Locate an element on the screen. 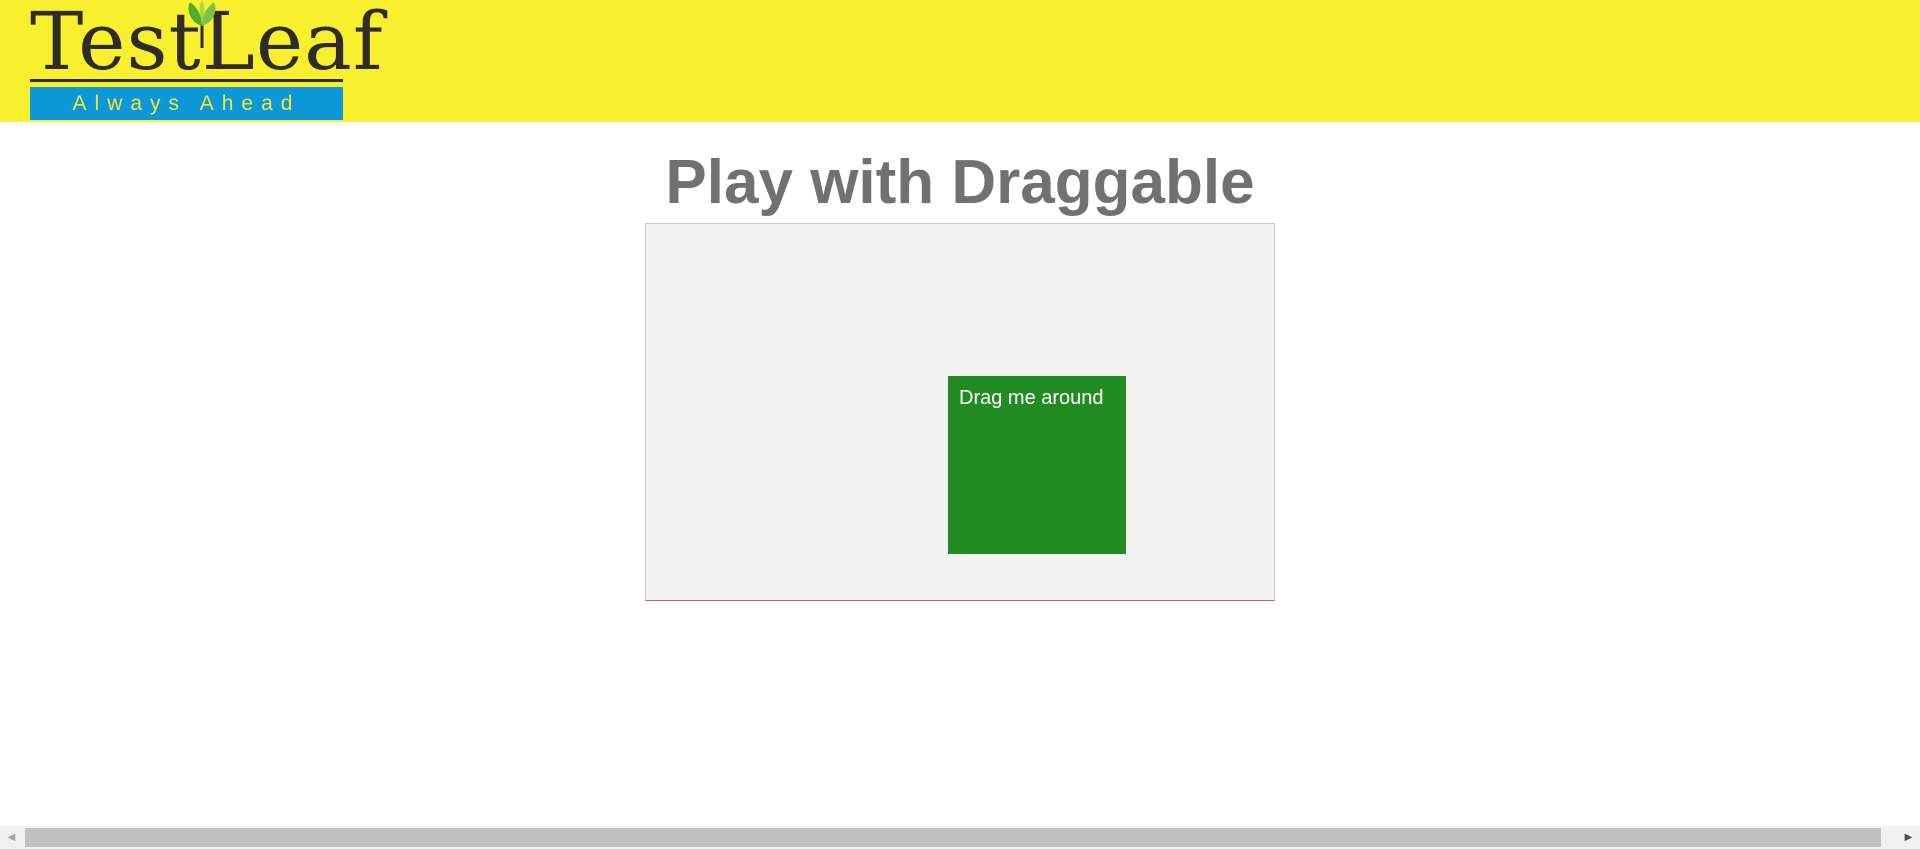 The image size is (1920, 849). horizontal-scrollbar: ◀ ▶ is located at coordinates (960, 837).